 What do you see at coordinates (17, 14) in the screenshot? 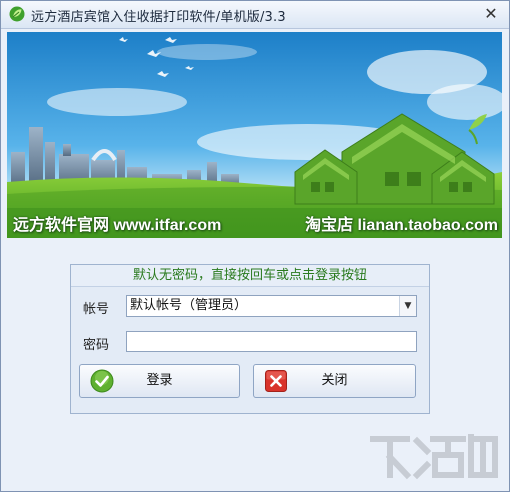
I see `leaf-icon` at bounding box center [17, 14].